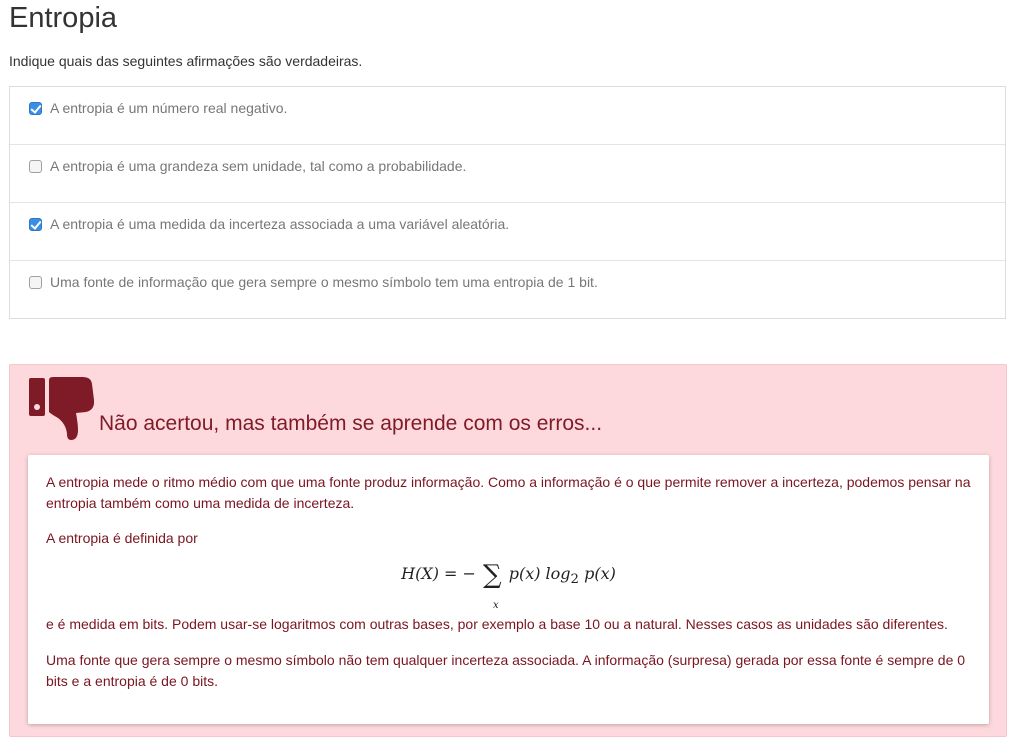  What do you see at coordinates (438, 573) in the screenshot?
I see `formula-lhs: H(X) = −` at bounding box center [438, 573].